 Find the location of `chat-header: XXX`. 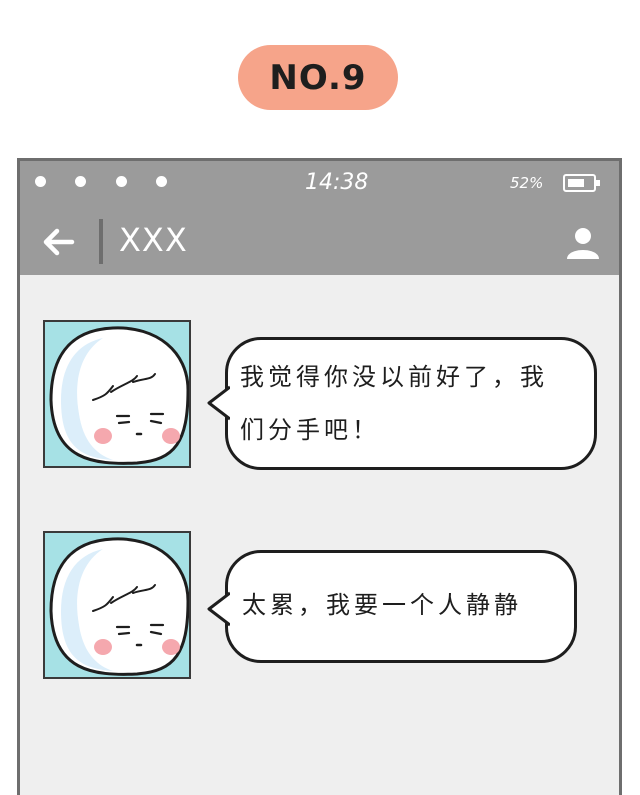

chat-header: XXX is located at coordinates (319, 242).